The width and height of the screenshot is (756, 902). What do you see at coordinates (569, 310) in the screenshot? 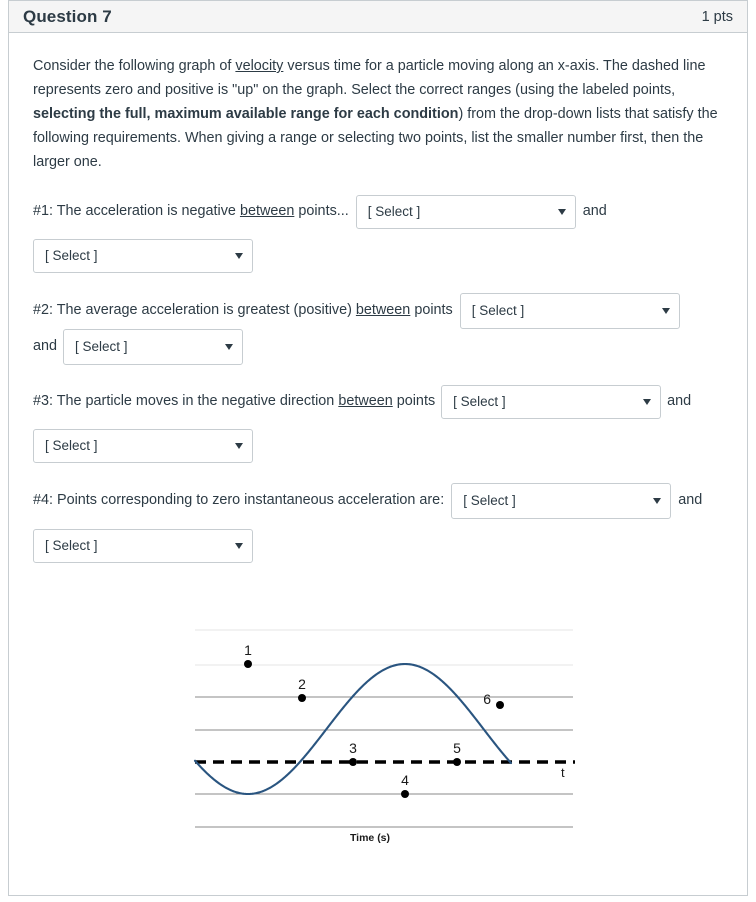
I see `requirement-2-select-a: [ Select ]` at bounding box center [569, 310].